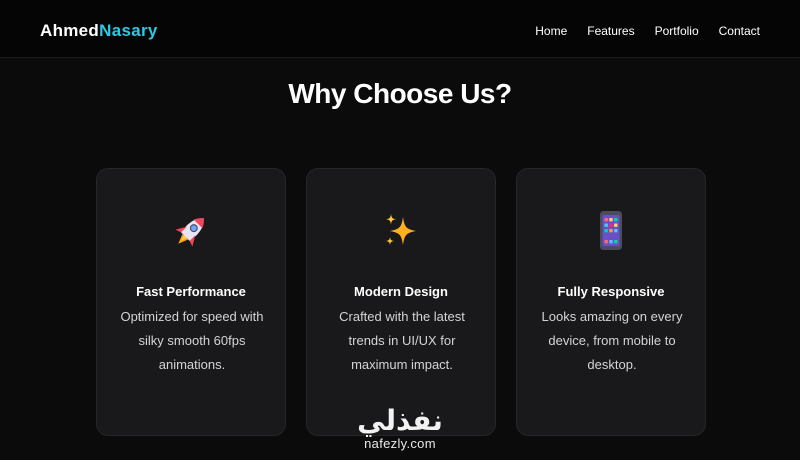  What do you see at coordinates (400, 420) in the screenshot?
I see `watermark-arabic-text: نفذلي` at bounding box center [400, 420].